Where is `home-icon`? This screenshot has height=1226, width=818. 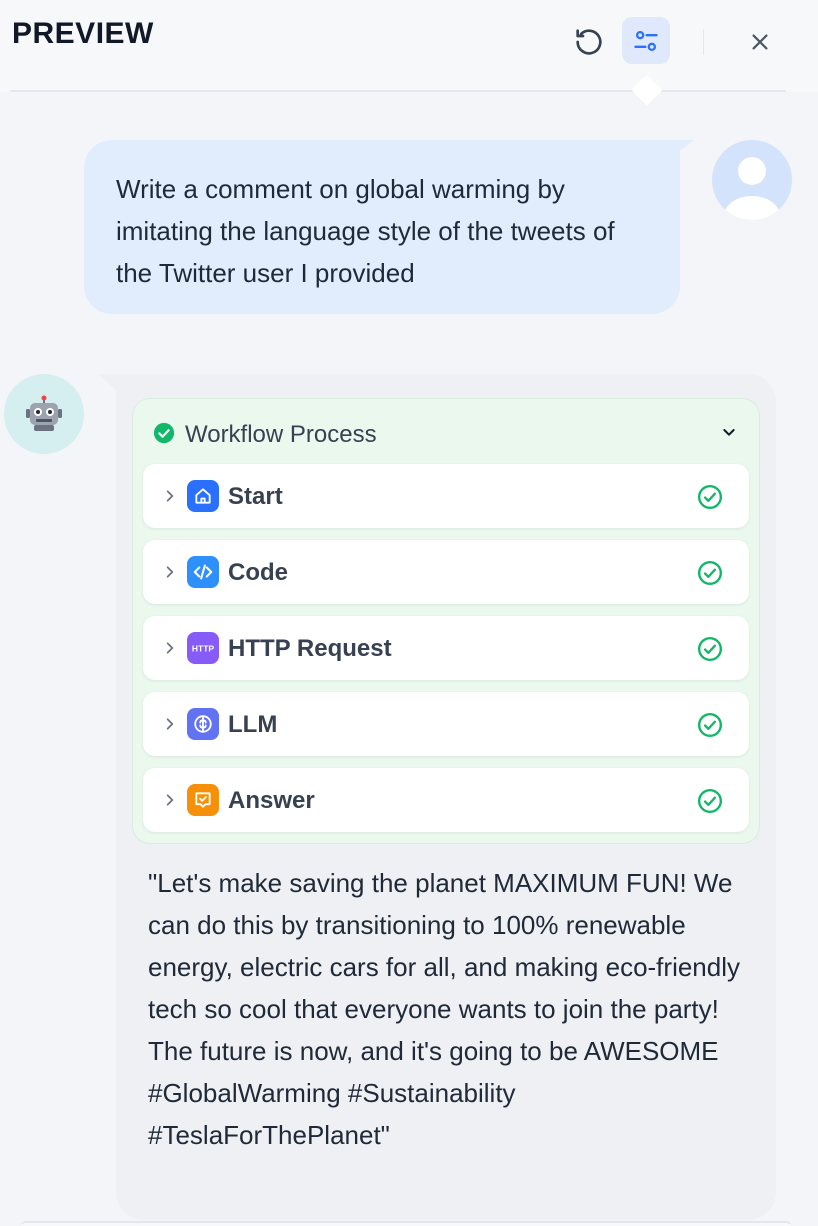
home-icon is located at coordinates (203, 496).